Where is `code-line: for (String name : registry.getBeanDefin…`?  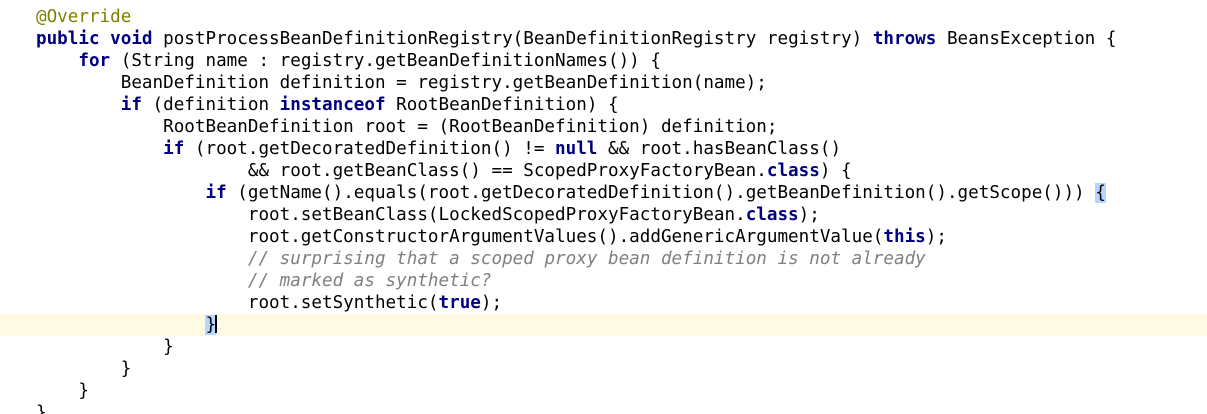 code-line: for (String name : registry.getBeanDefin… is located at coordinates (603, 61).